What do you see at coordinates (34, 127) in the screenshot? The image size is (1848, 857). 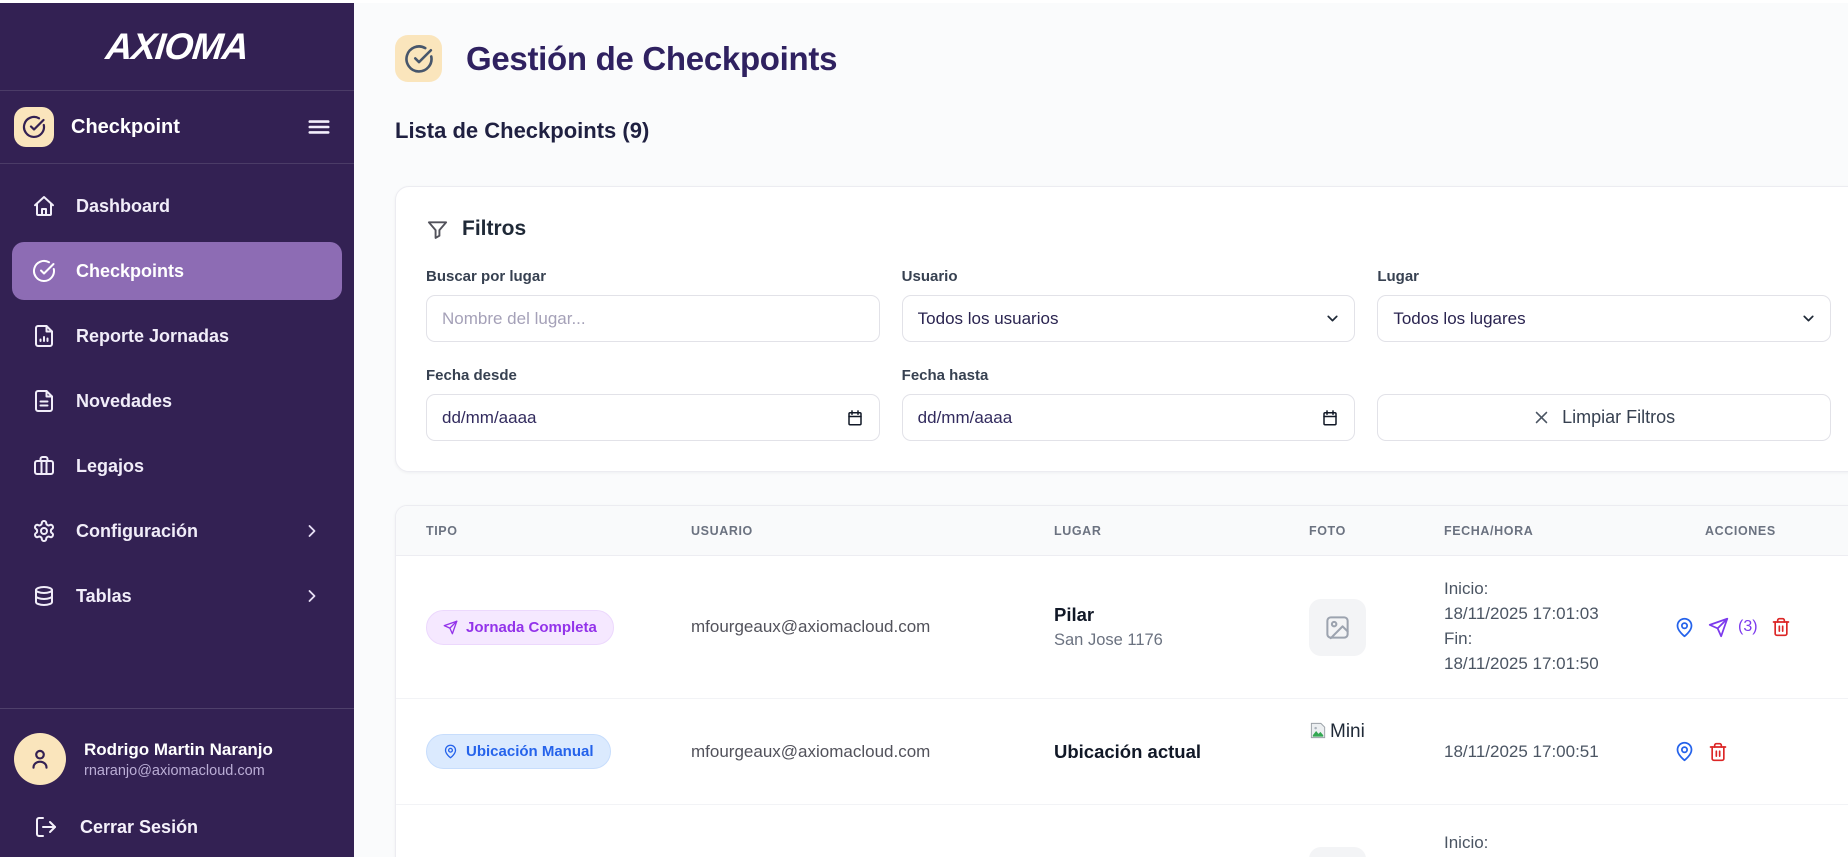 I see `checkpoint-app-icon` at bounding box center [34, 127].